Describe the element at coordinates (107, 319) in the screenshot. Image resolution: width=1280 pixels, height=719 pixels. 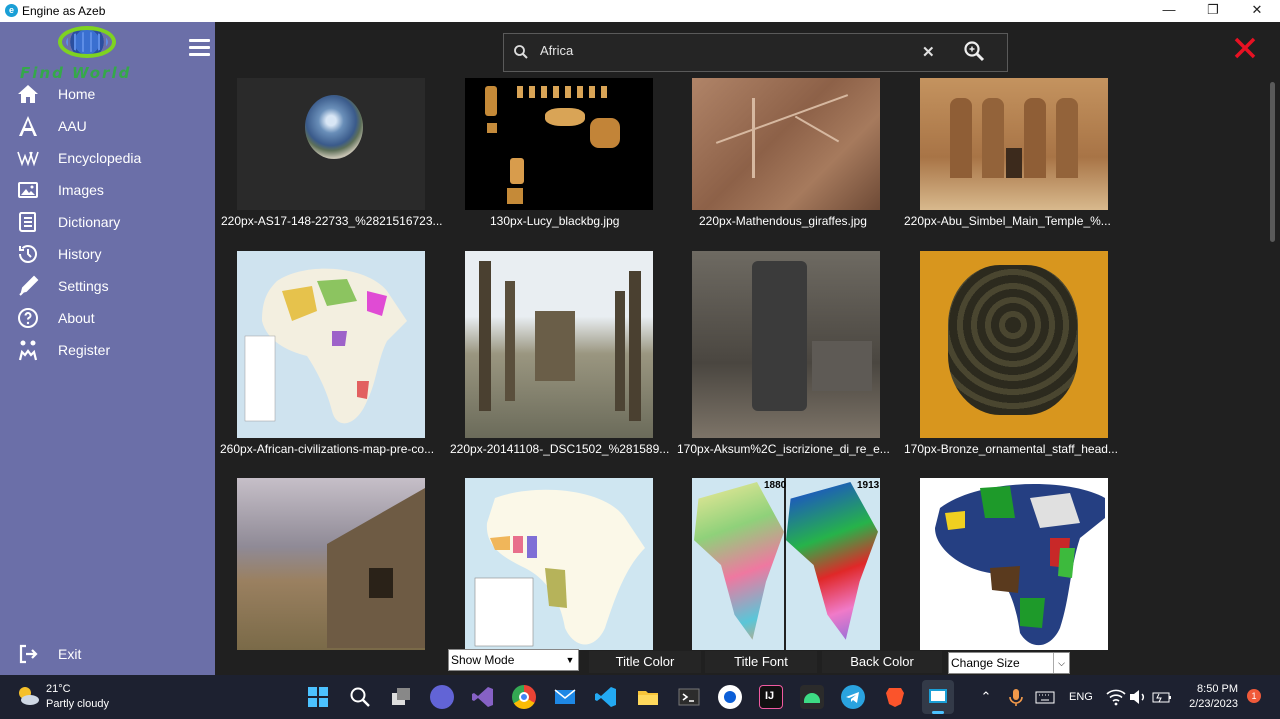
I see `sidebar-item-about: About` at that location.